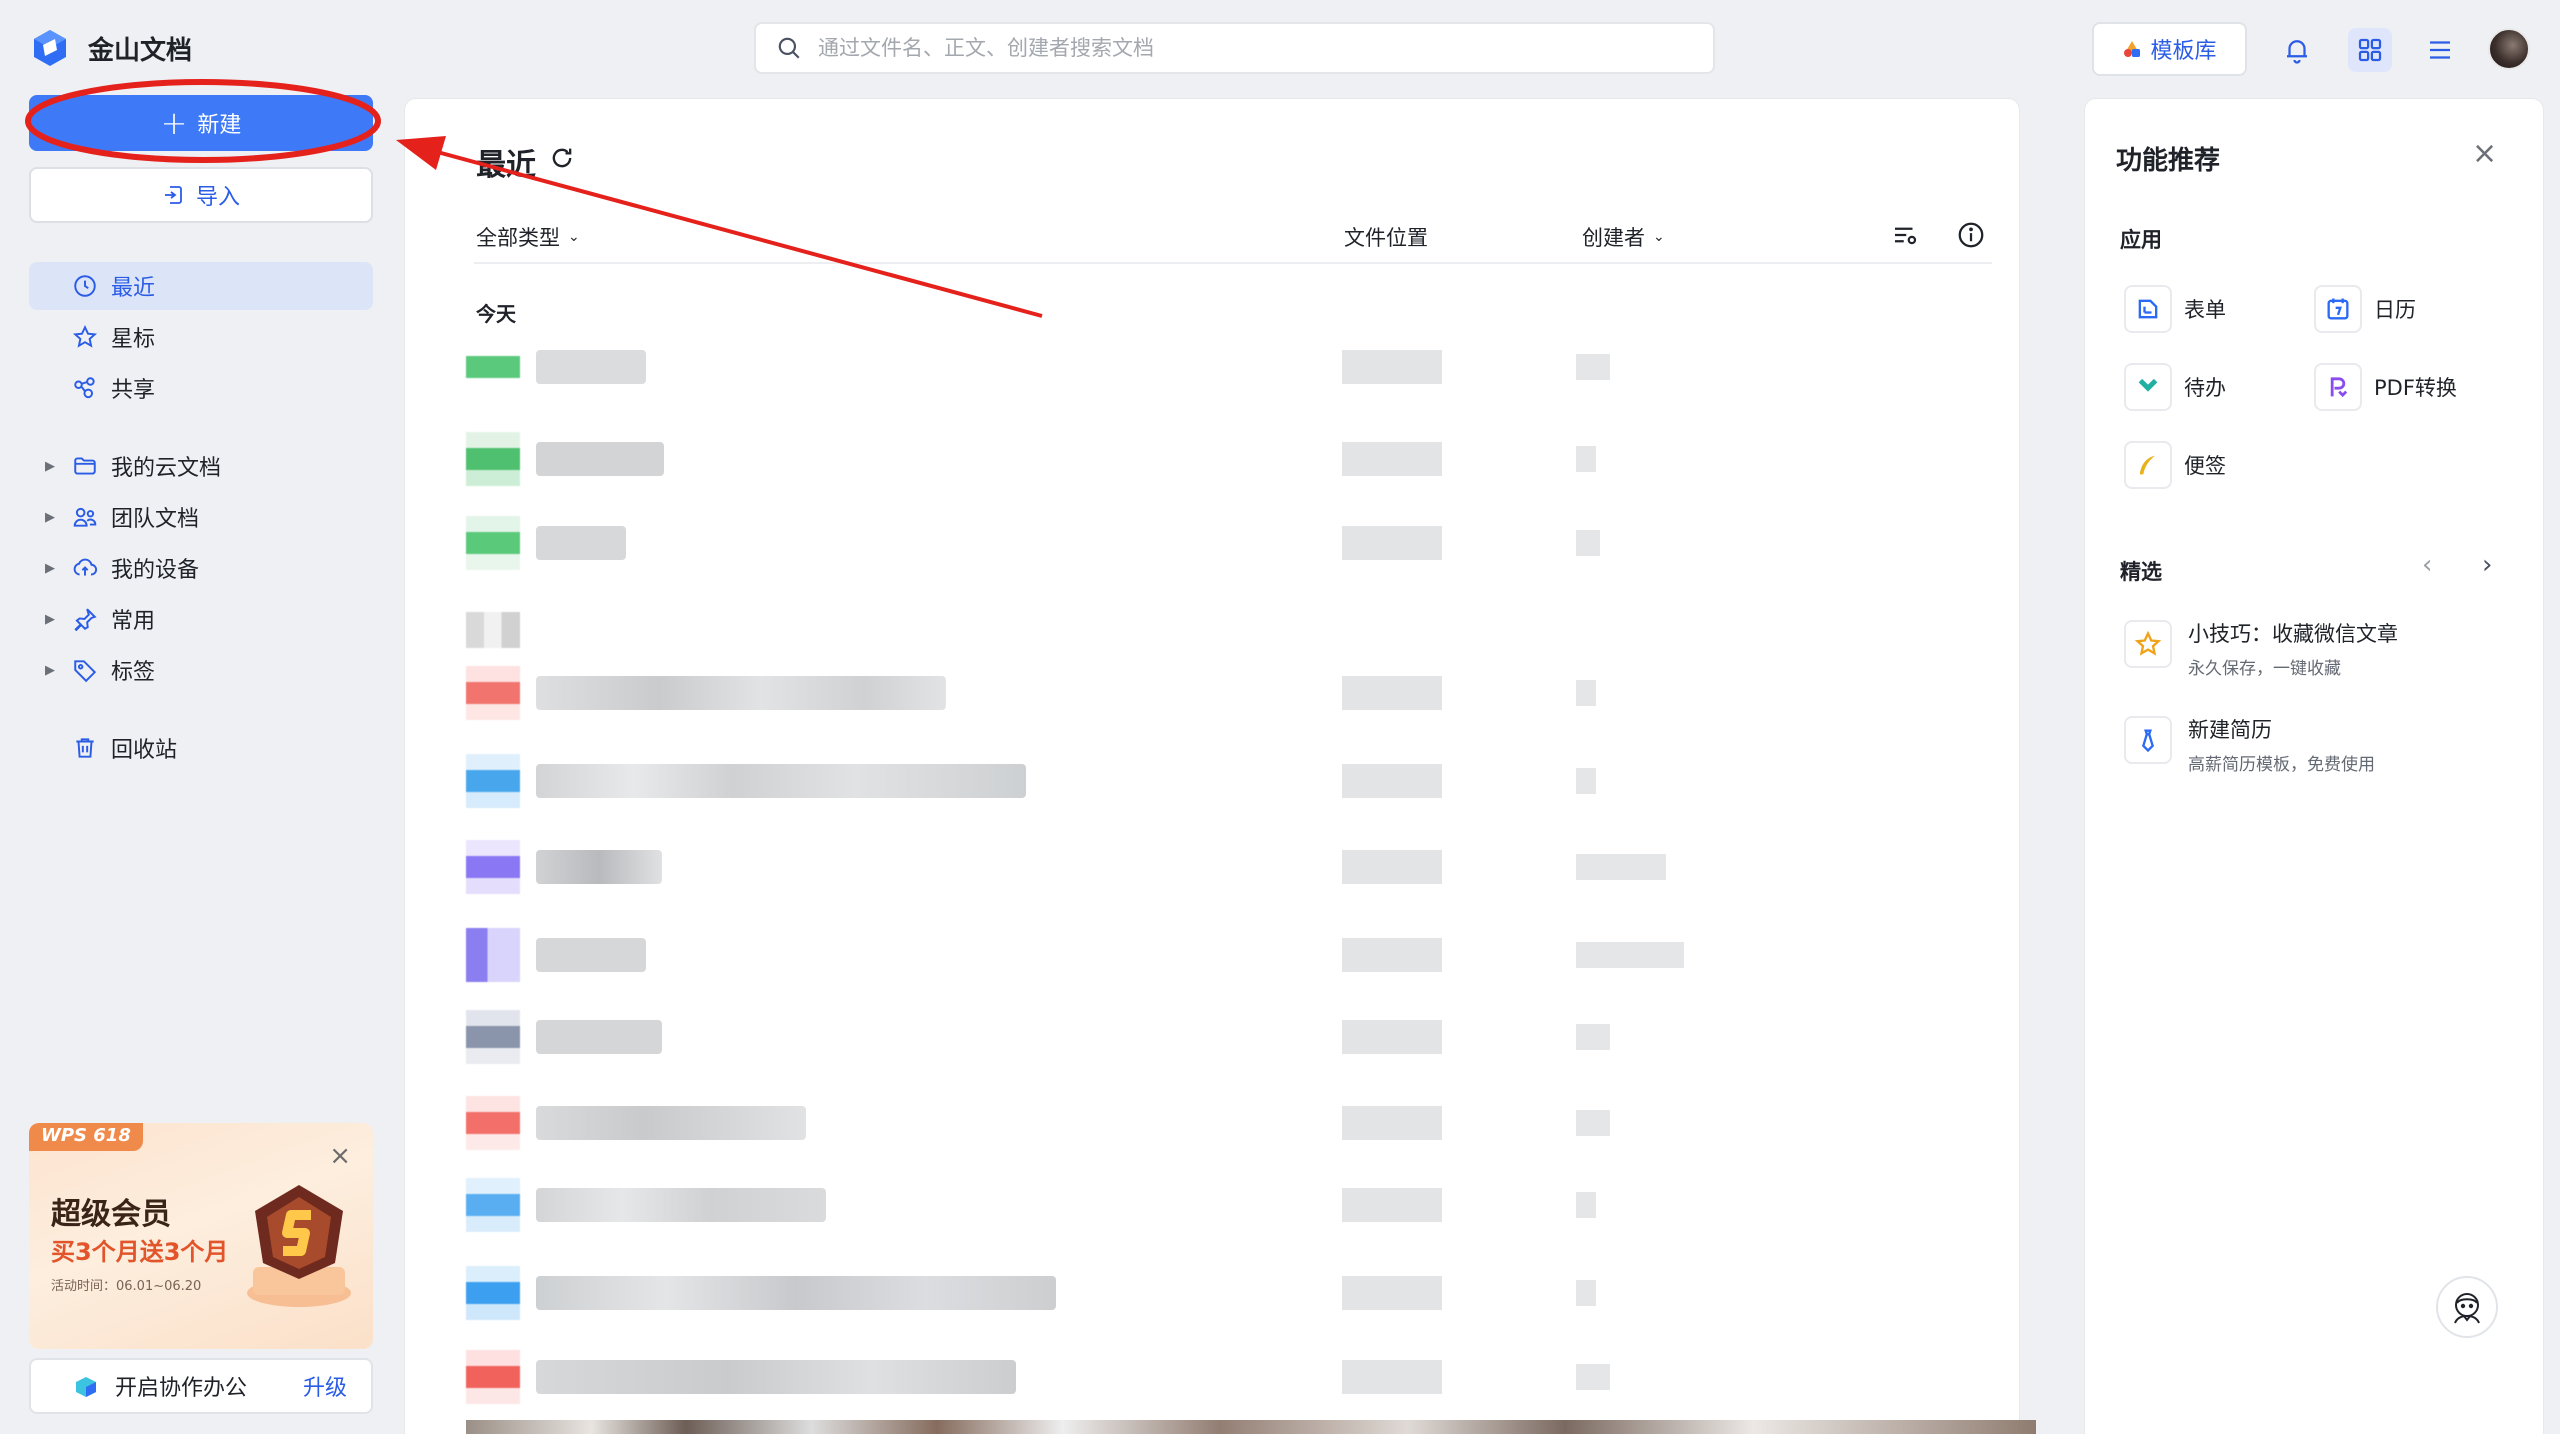 Image resolution: width=2560 pixels, height=1434 pixels. Describe the element at coordinates (126, 1286) in the screenshot. I see `promo-period: 活动时间：06.01~06.20` at that location.